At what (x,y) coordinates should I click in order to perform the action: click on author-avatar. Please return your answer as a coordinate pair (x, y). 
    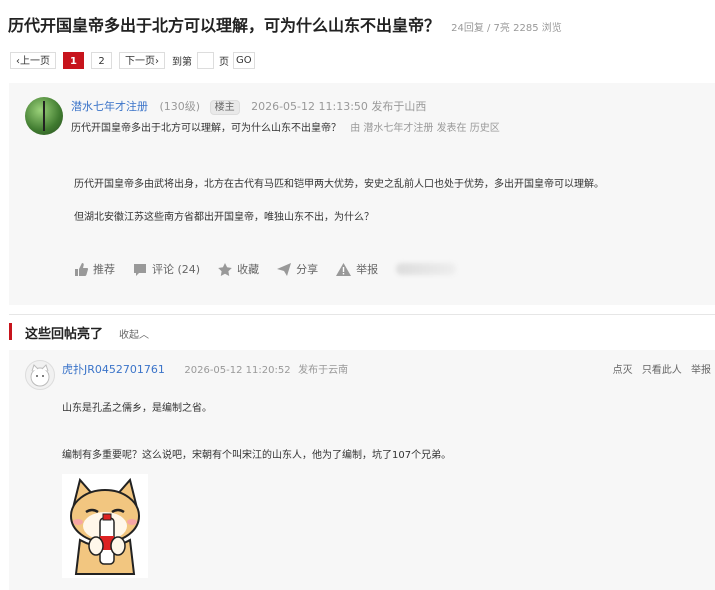
    Looking at the image, I should click on (44, 116).